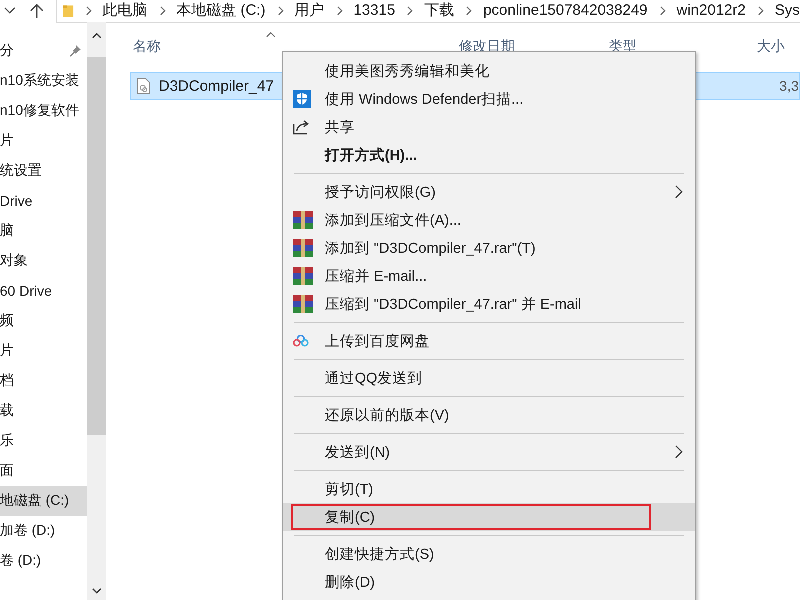 This screenshot has width=800, height=600. What do you see at coordinates (489, 304) in the screenshot?
I see `menu-item: 压缩到 "D3DCompiler_47.rar" 并 E-mail` at bounding box center [489, 304].